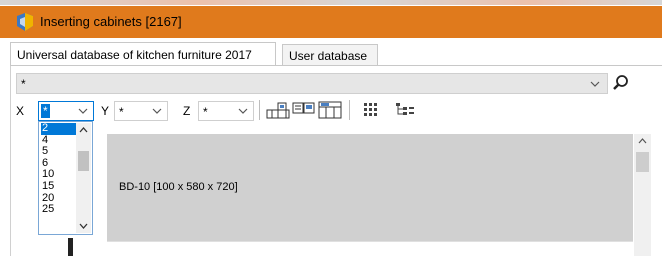 Image resolution: width=662 pixels, height=257 pixels. I want to click on dropdown-option: 25, so click(59, 210).